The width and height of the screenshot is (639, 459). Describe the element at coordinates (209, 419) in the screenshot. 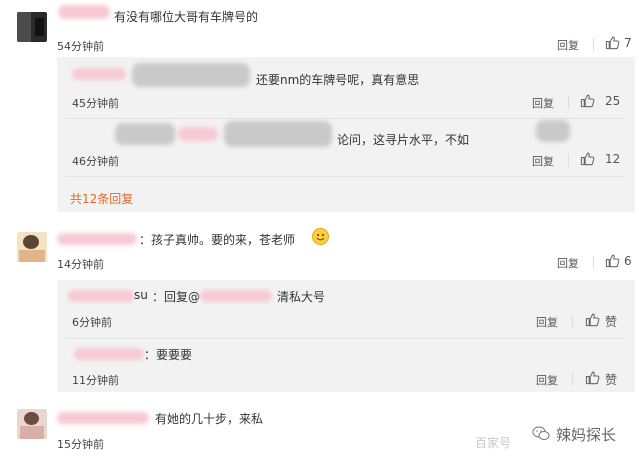

I see `comment-text: 有她的几十步，来私` at that location.